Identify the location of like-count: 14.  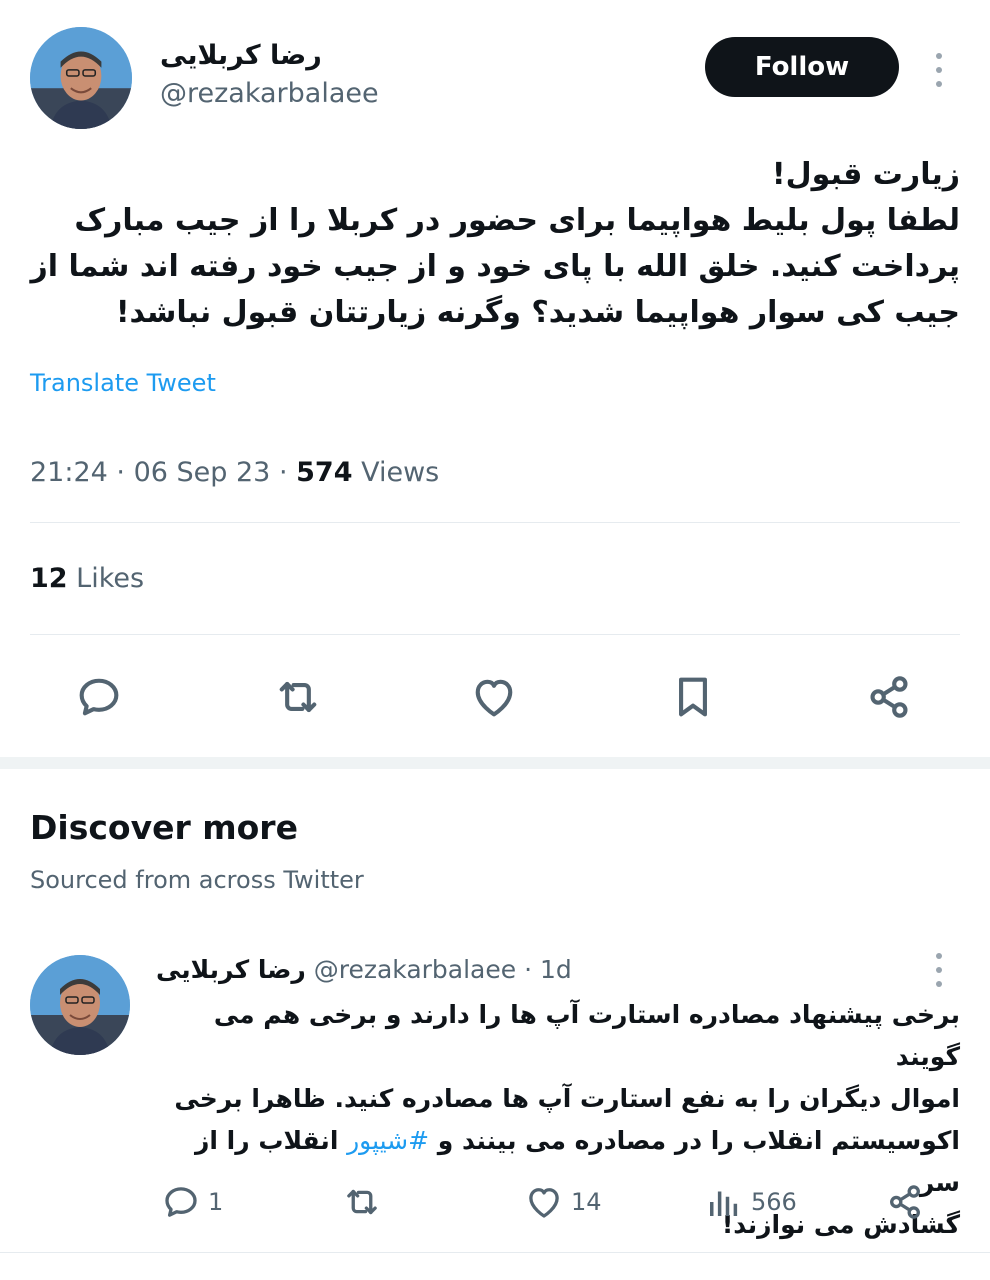
(586, 1202).